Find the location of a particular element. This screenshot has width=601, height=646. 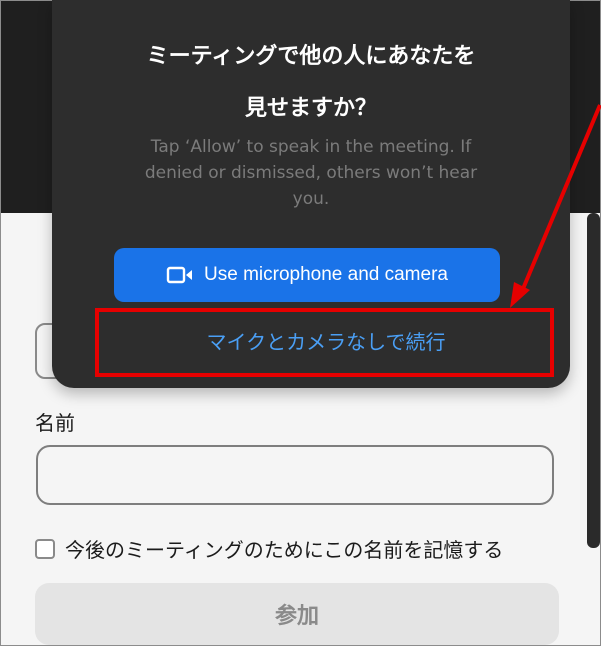

remember-label: 今後のミーティングのためにこの名前を記憶する is located at coordinates (284, 550).